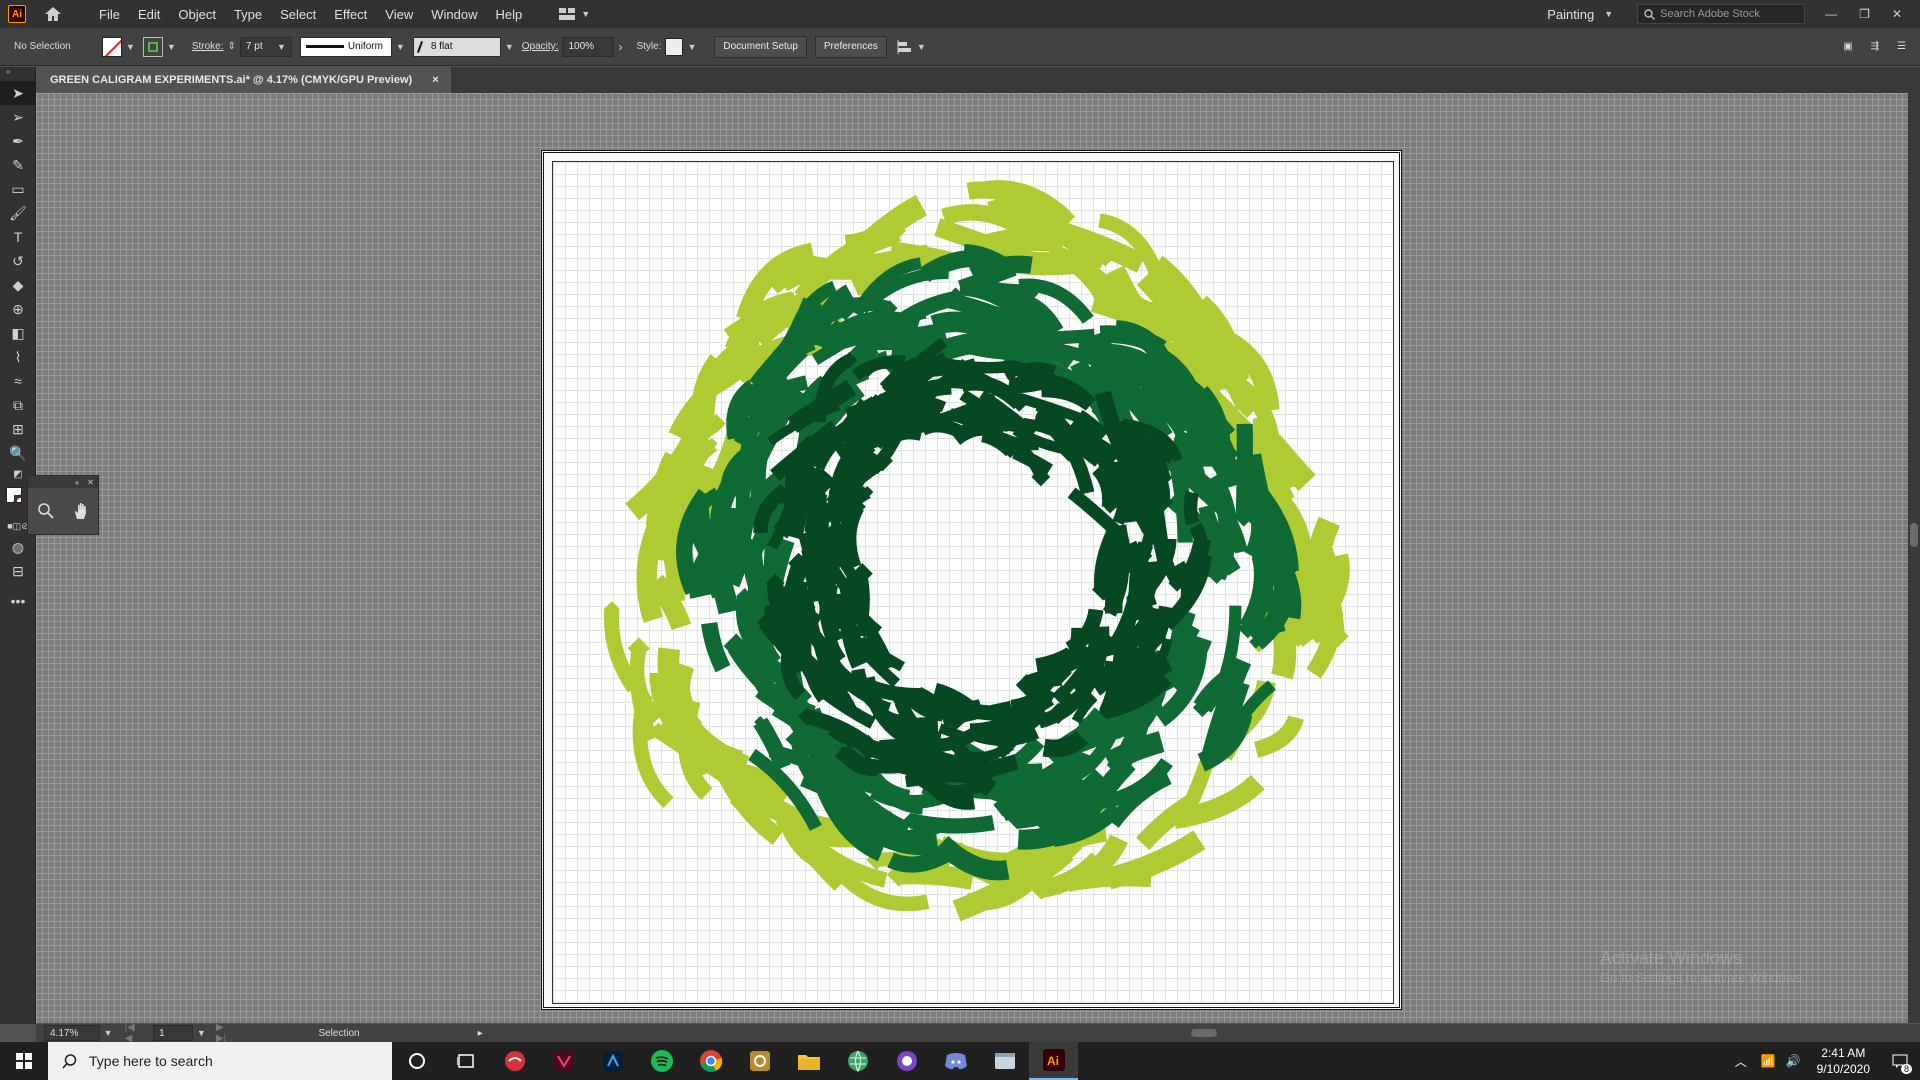  Describe the element at coordinates (18, 117) in the screenshot. I see `direct-selection-tool-icon: ➢` at that location.